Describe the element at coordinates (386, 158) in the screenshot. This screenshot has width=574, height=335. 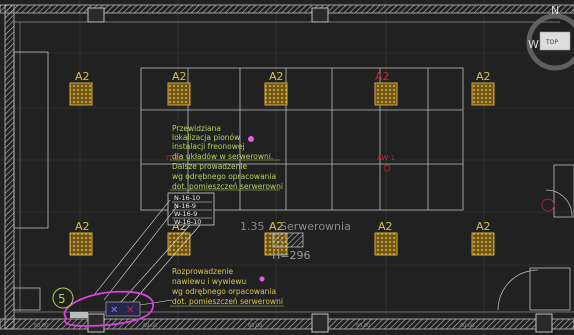
I see `red-tag: AW-1` at that location.